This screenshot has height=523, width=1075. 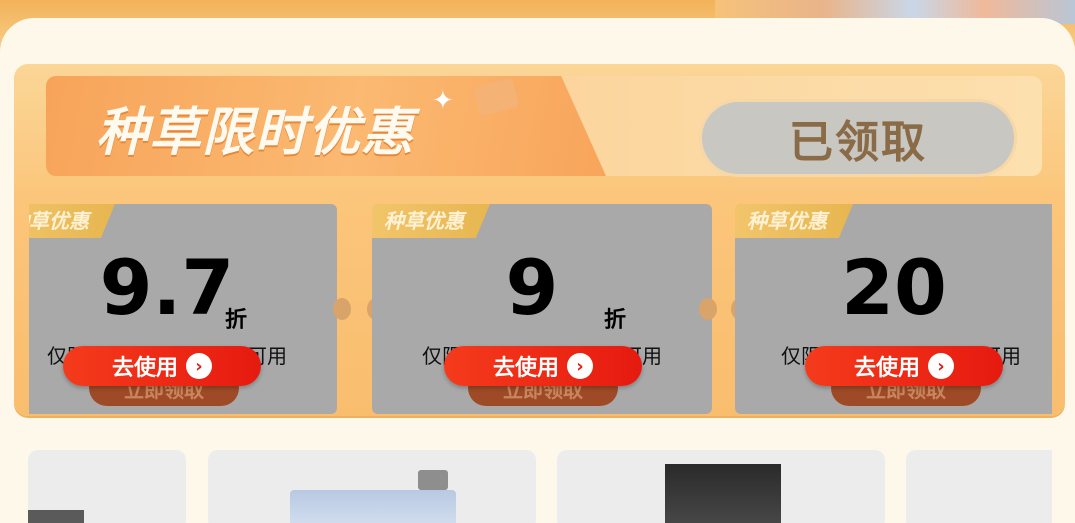 What do you see at coordinates (858, 138) in the screenshot?
I see `claimed-button: 已领取` at bounding box center [858, 138].